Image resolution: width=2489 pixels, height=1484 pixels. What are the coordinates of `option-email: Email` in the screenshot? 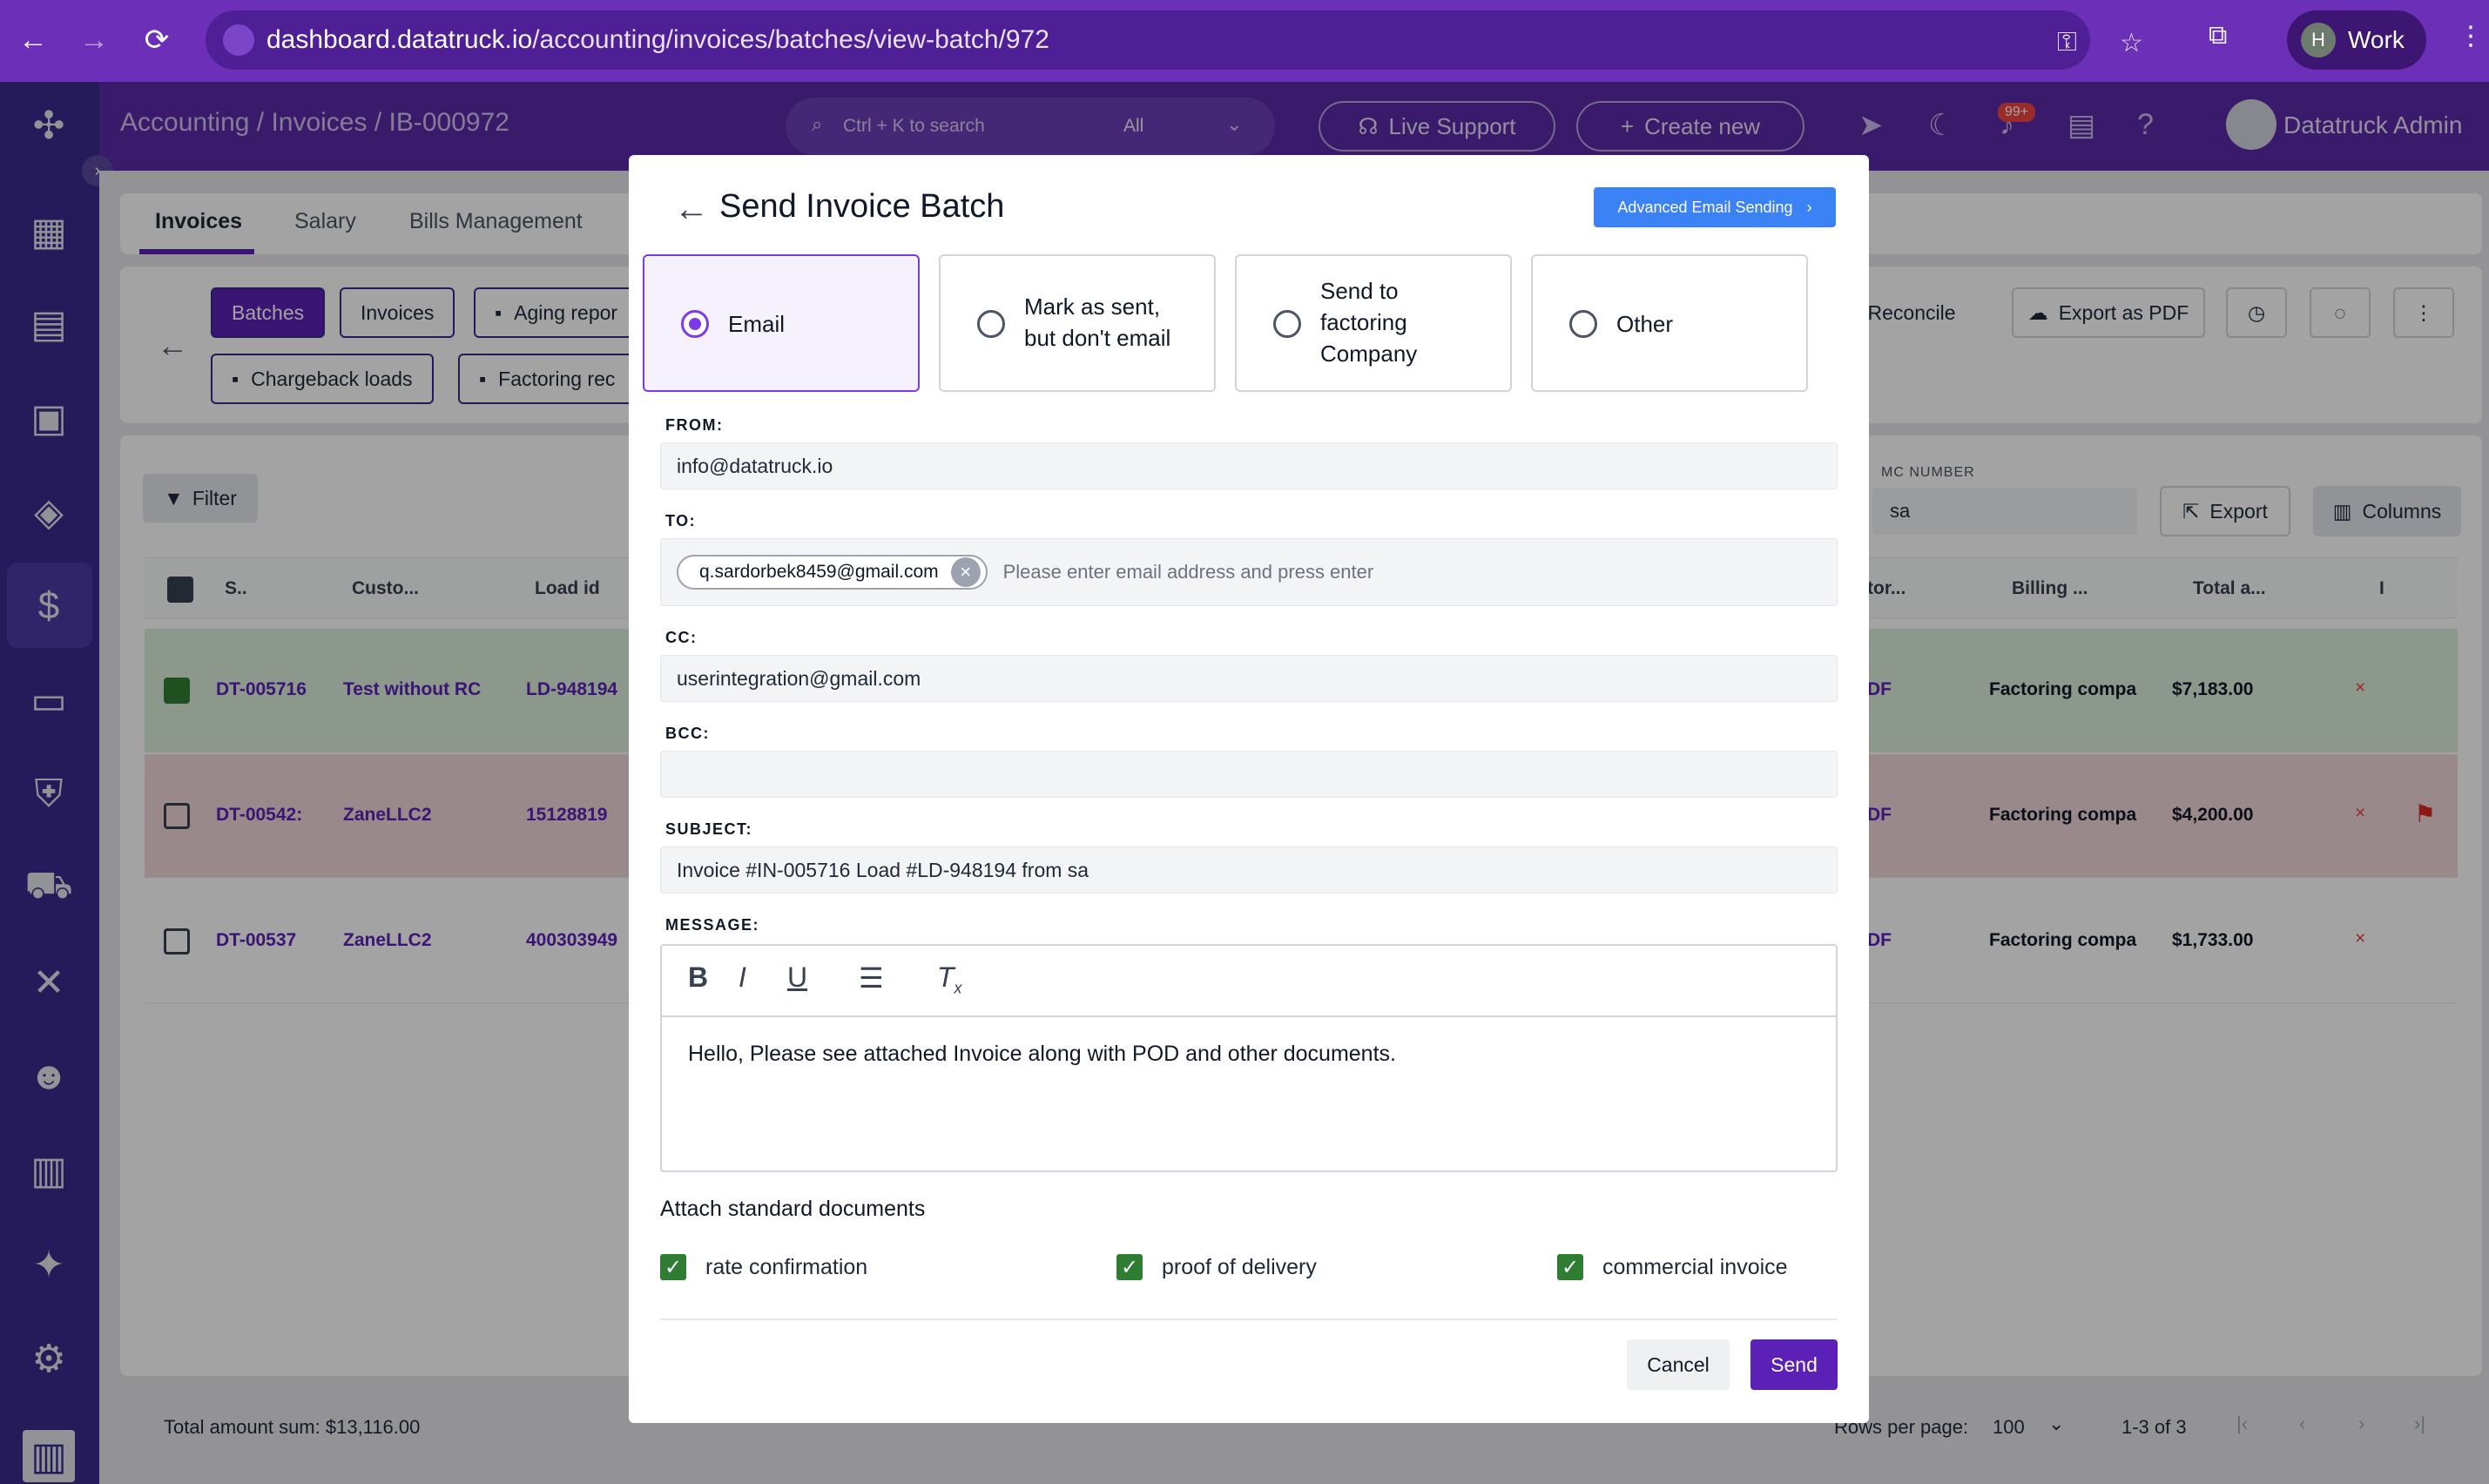 It's located at (781, 323).